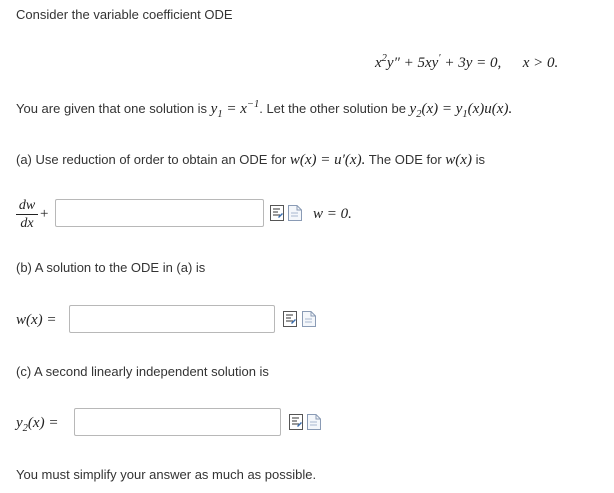  I want to click on fraction-bar, so click(27, 214).